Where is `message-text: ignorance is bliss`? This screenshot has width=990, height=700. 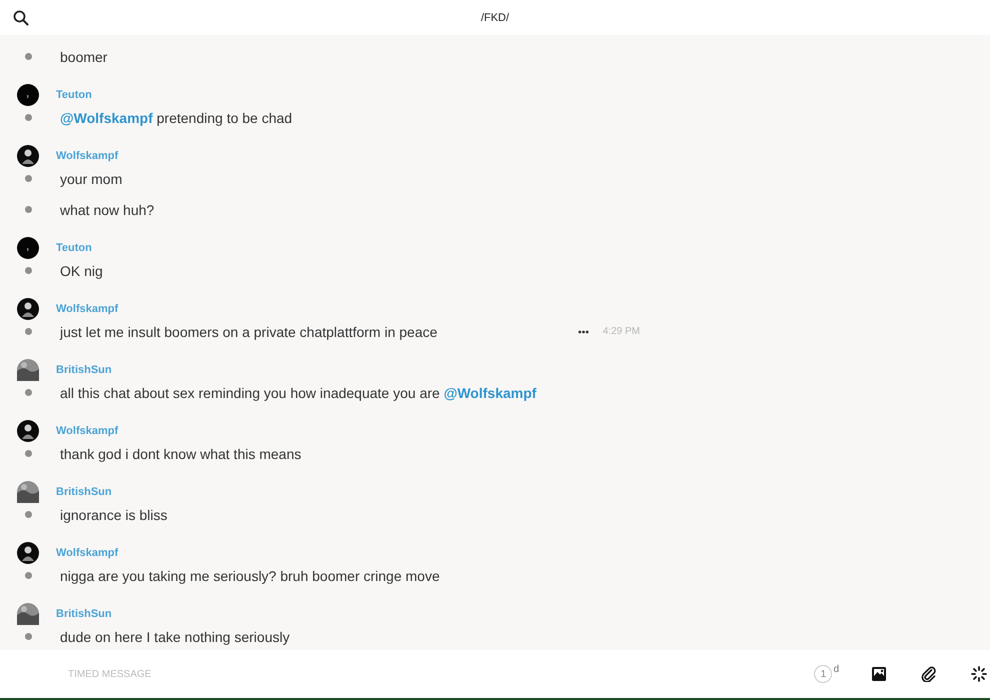 message-text: ignorance is bliss is located at coordinates (113, 514).